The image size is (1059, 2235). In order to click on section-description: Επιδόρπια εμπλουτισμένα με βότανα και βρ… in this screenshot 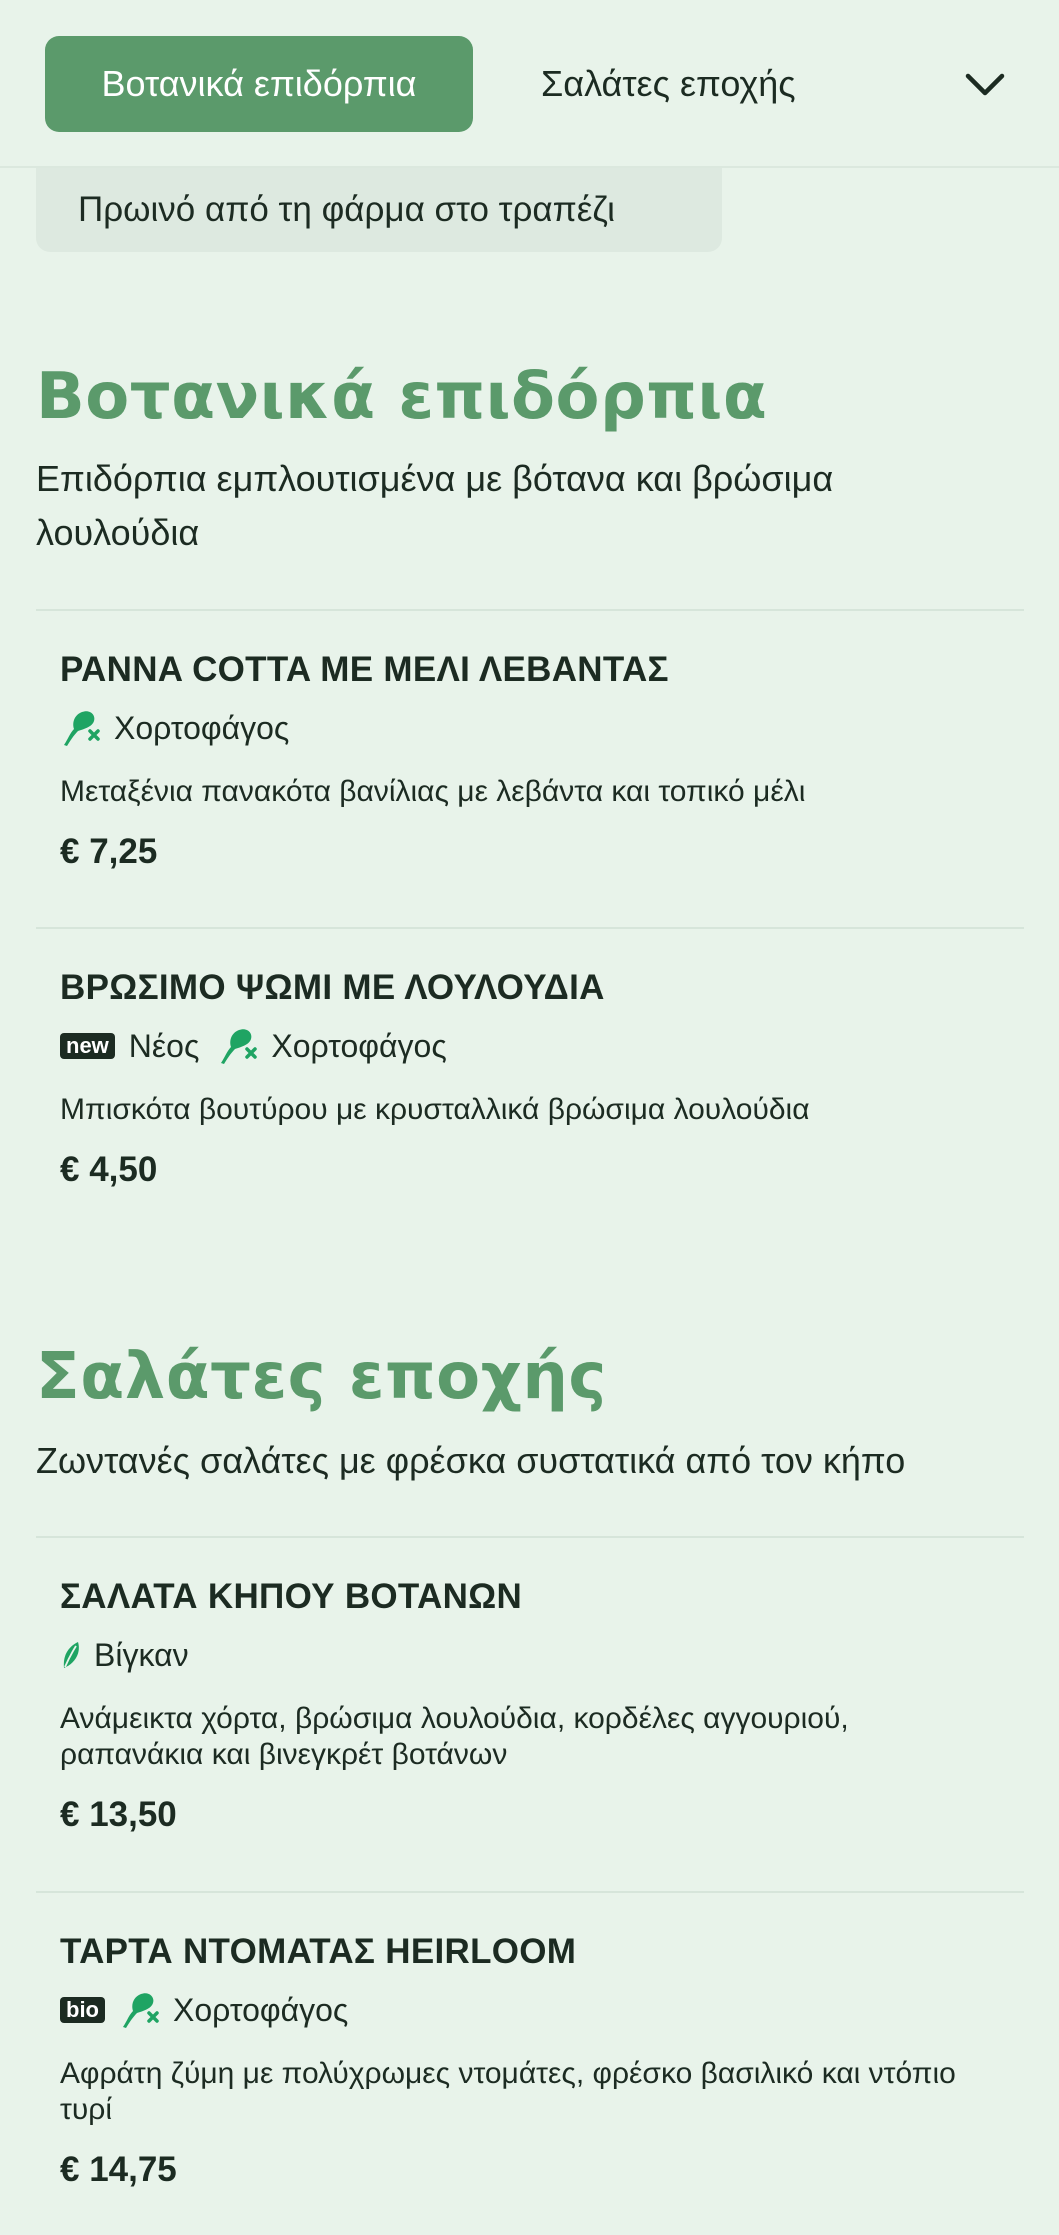, I will do `click(435, 505)`.